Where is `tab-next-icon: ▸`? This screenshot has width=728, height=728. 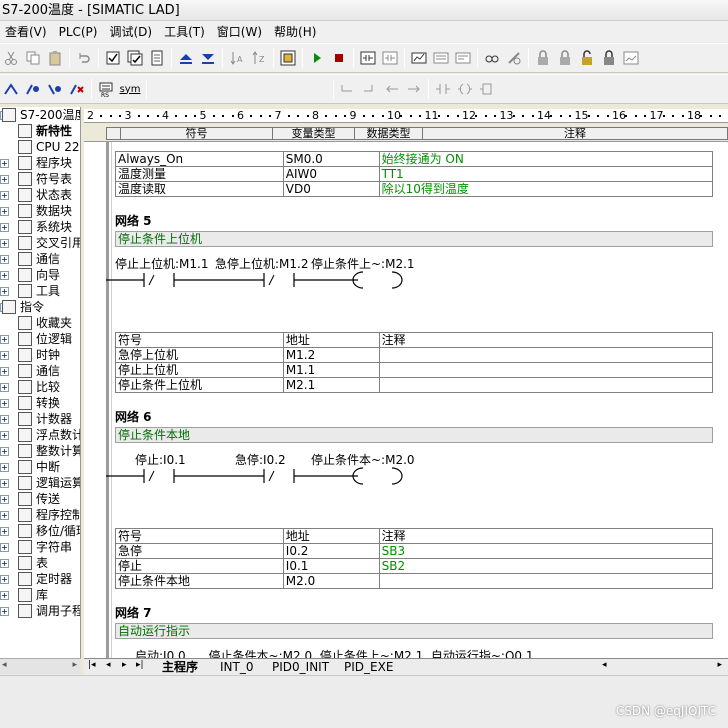
tab-next-icon: ▸ is located at coordinates (124, 665).